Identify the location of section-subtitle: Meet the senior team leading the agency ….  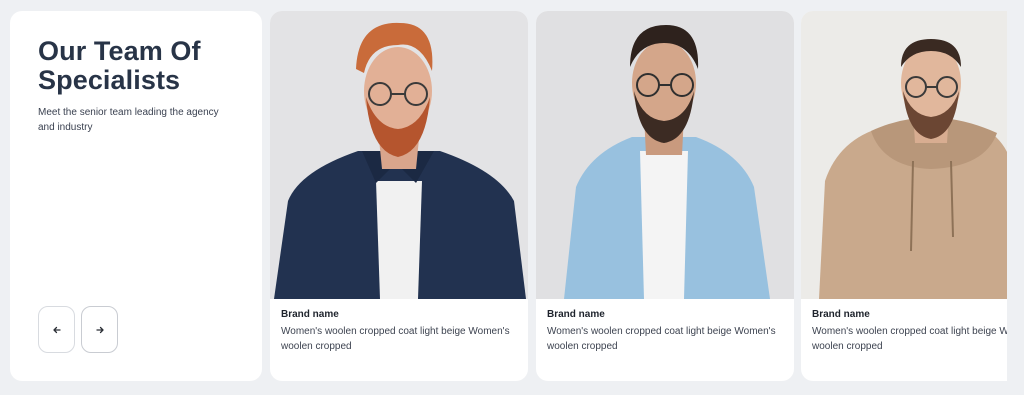
(128, 120).